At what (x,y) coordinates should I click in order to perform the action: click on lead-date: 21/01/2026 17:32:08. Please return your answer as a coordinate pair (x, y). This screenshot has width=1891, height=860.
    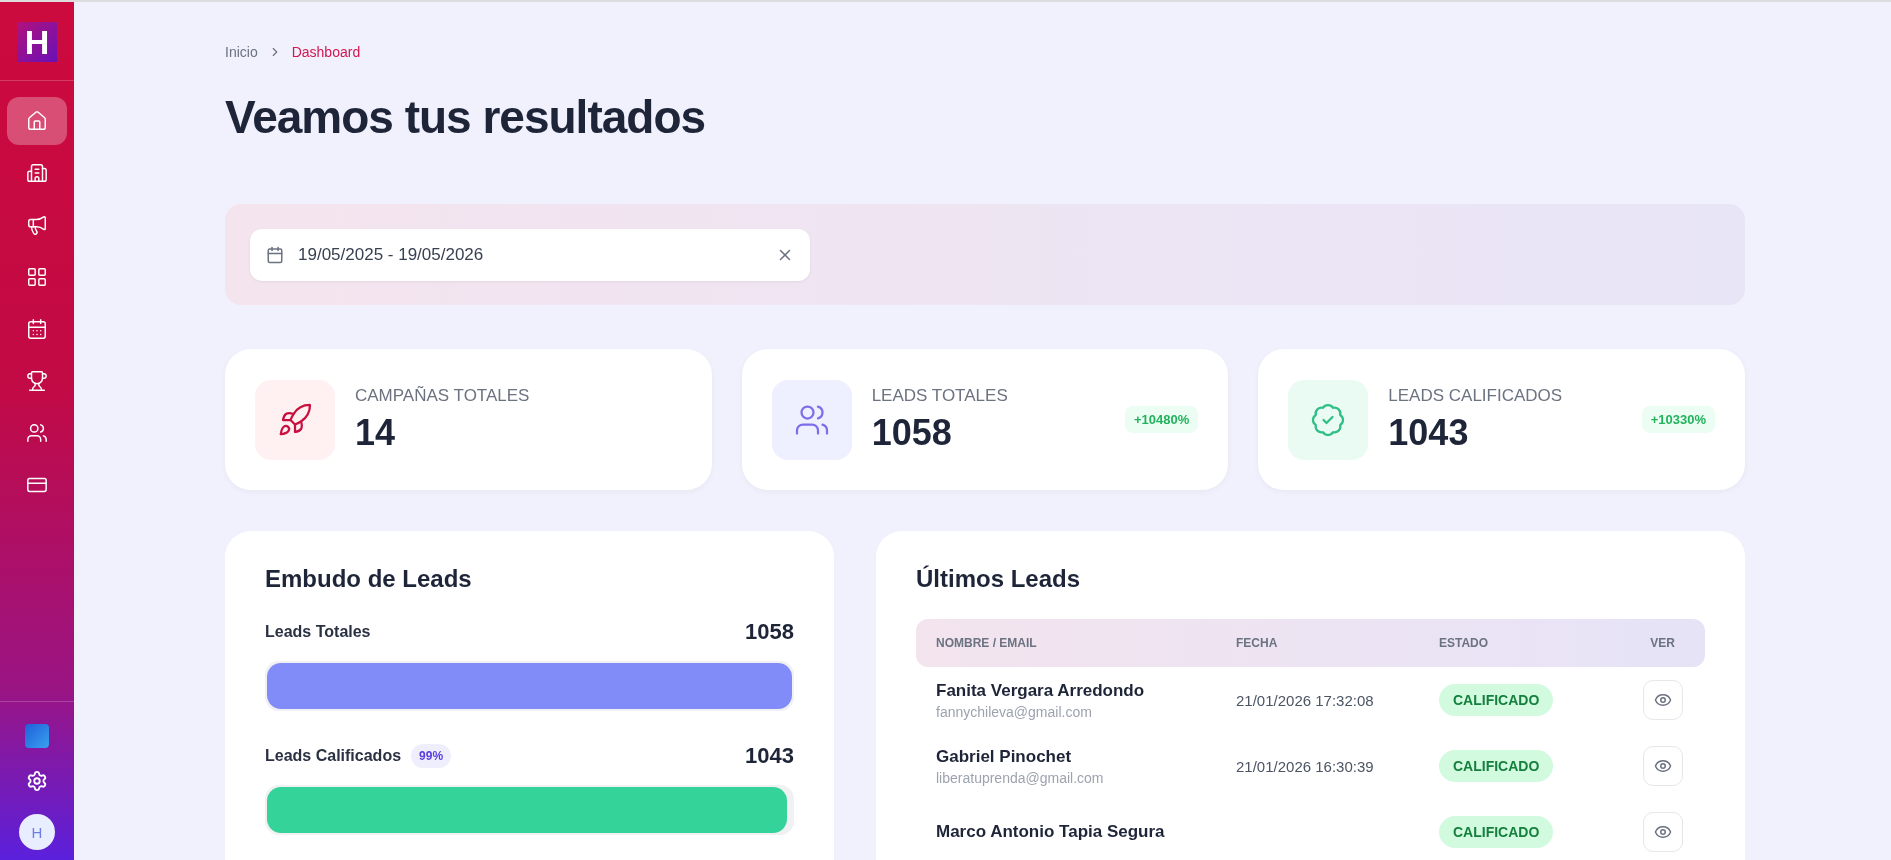
    Looking at the image, I should click on (1305, 700).